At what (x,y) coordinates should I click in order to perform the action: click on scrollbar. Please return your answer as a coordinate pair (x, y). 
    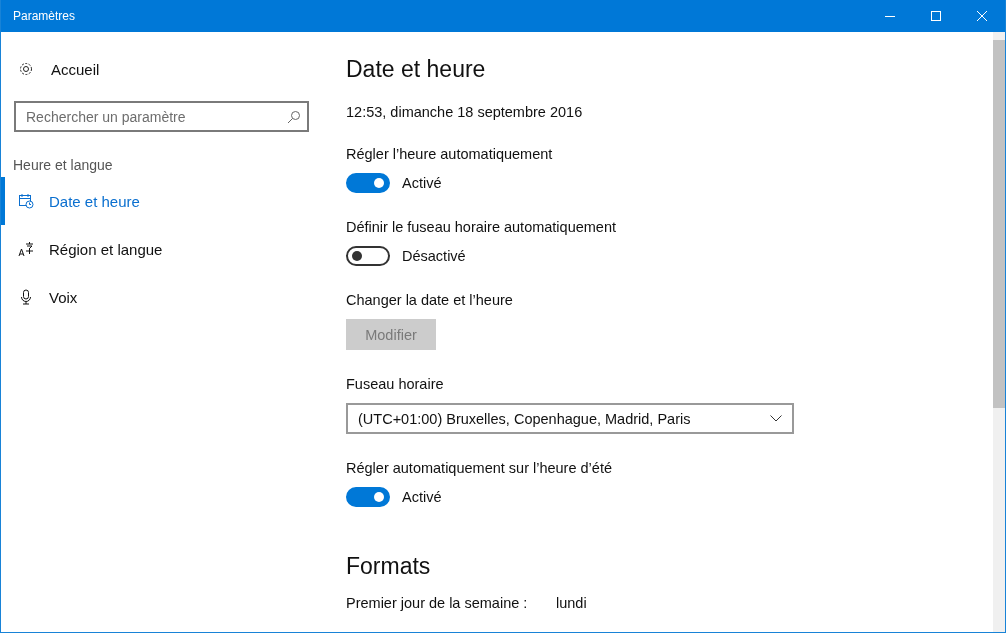
    Looking at the image, I should click on (999, 332).